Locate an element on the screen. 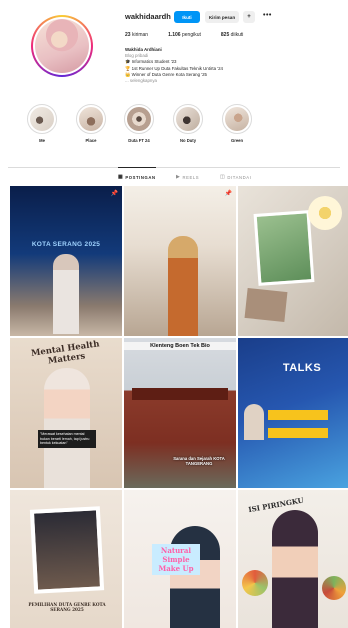 The image size is (348, 628). post-thumbnail is located at coordinates (293, 261).